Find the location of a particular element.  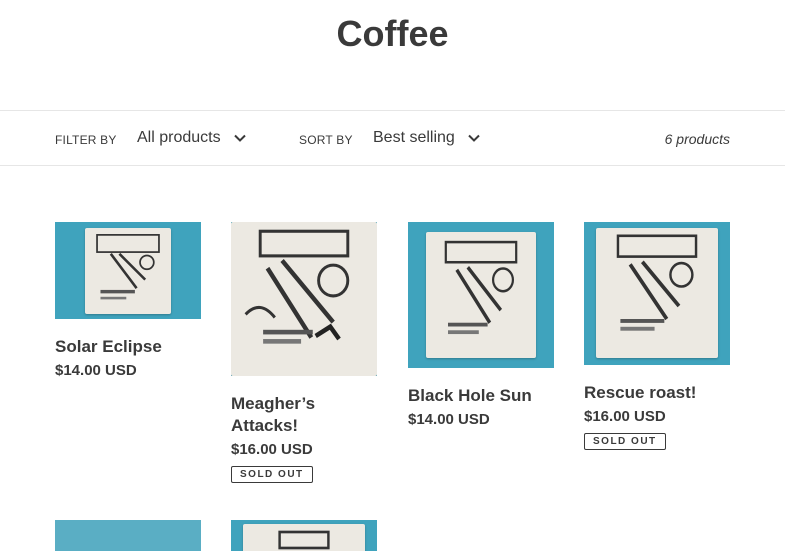

product-card: Rescue roast! $16.00 USD SOLD OUT is located at coordinates (657, 336).